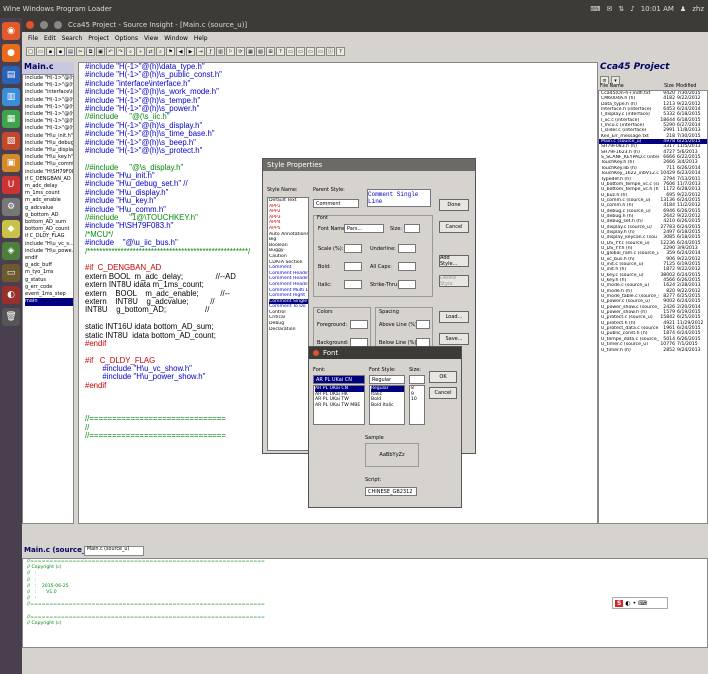 This screenshot has height=674, width=708. What do you see at coordinates (50, 51) in the screenshot?
I see `save-icon: ▪` at bounding box center [50, 51].